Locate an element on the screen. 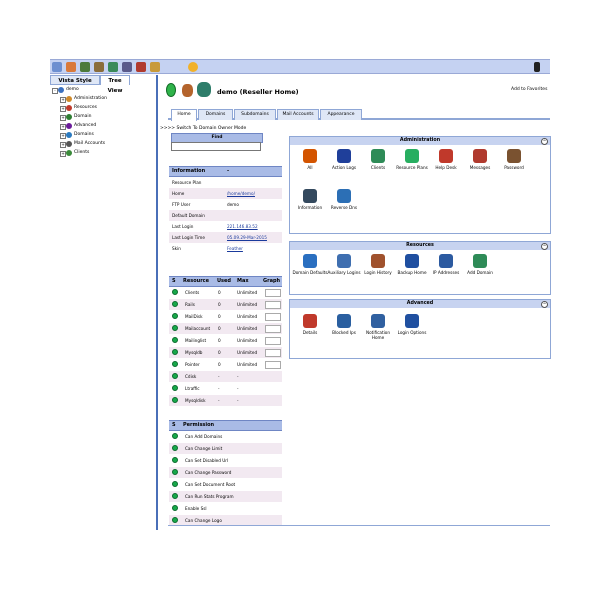 The image size is (600, 600). resource-max: - is located at coordinates (238, 388).